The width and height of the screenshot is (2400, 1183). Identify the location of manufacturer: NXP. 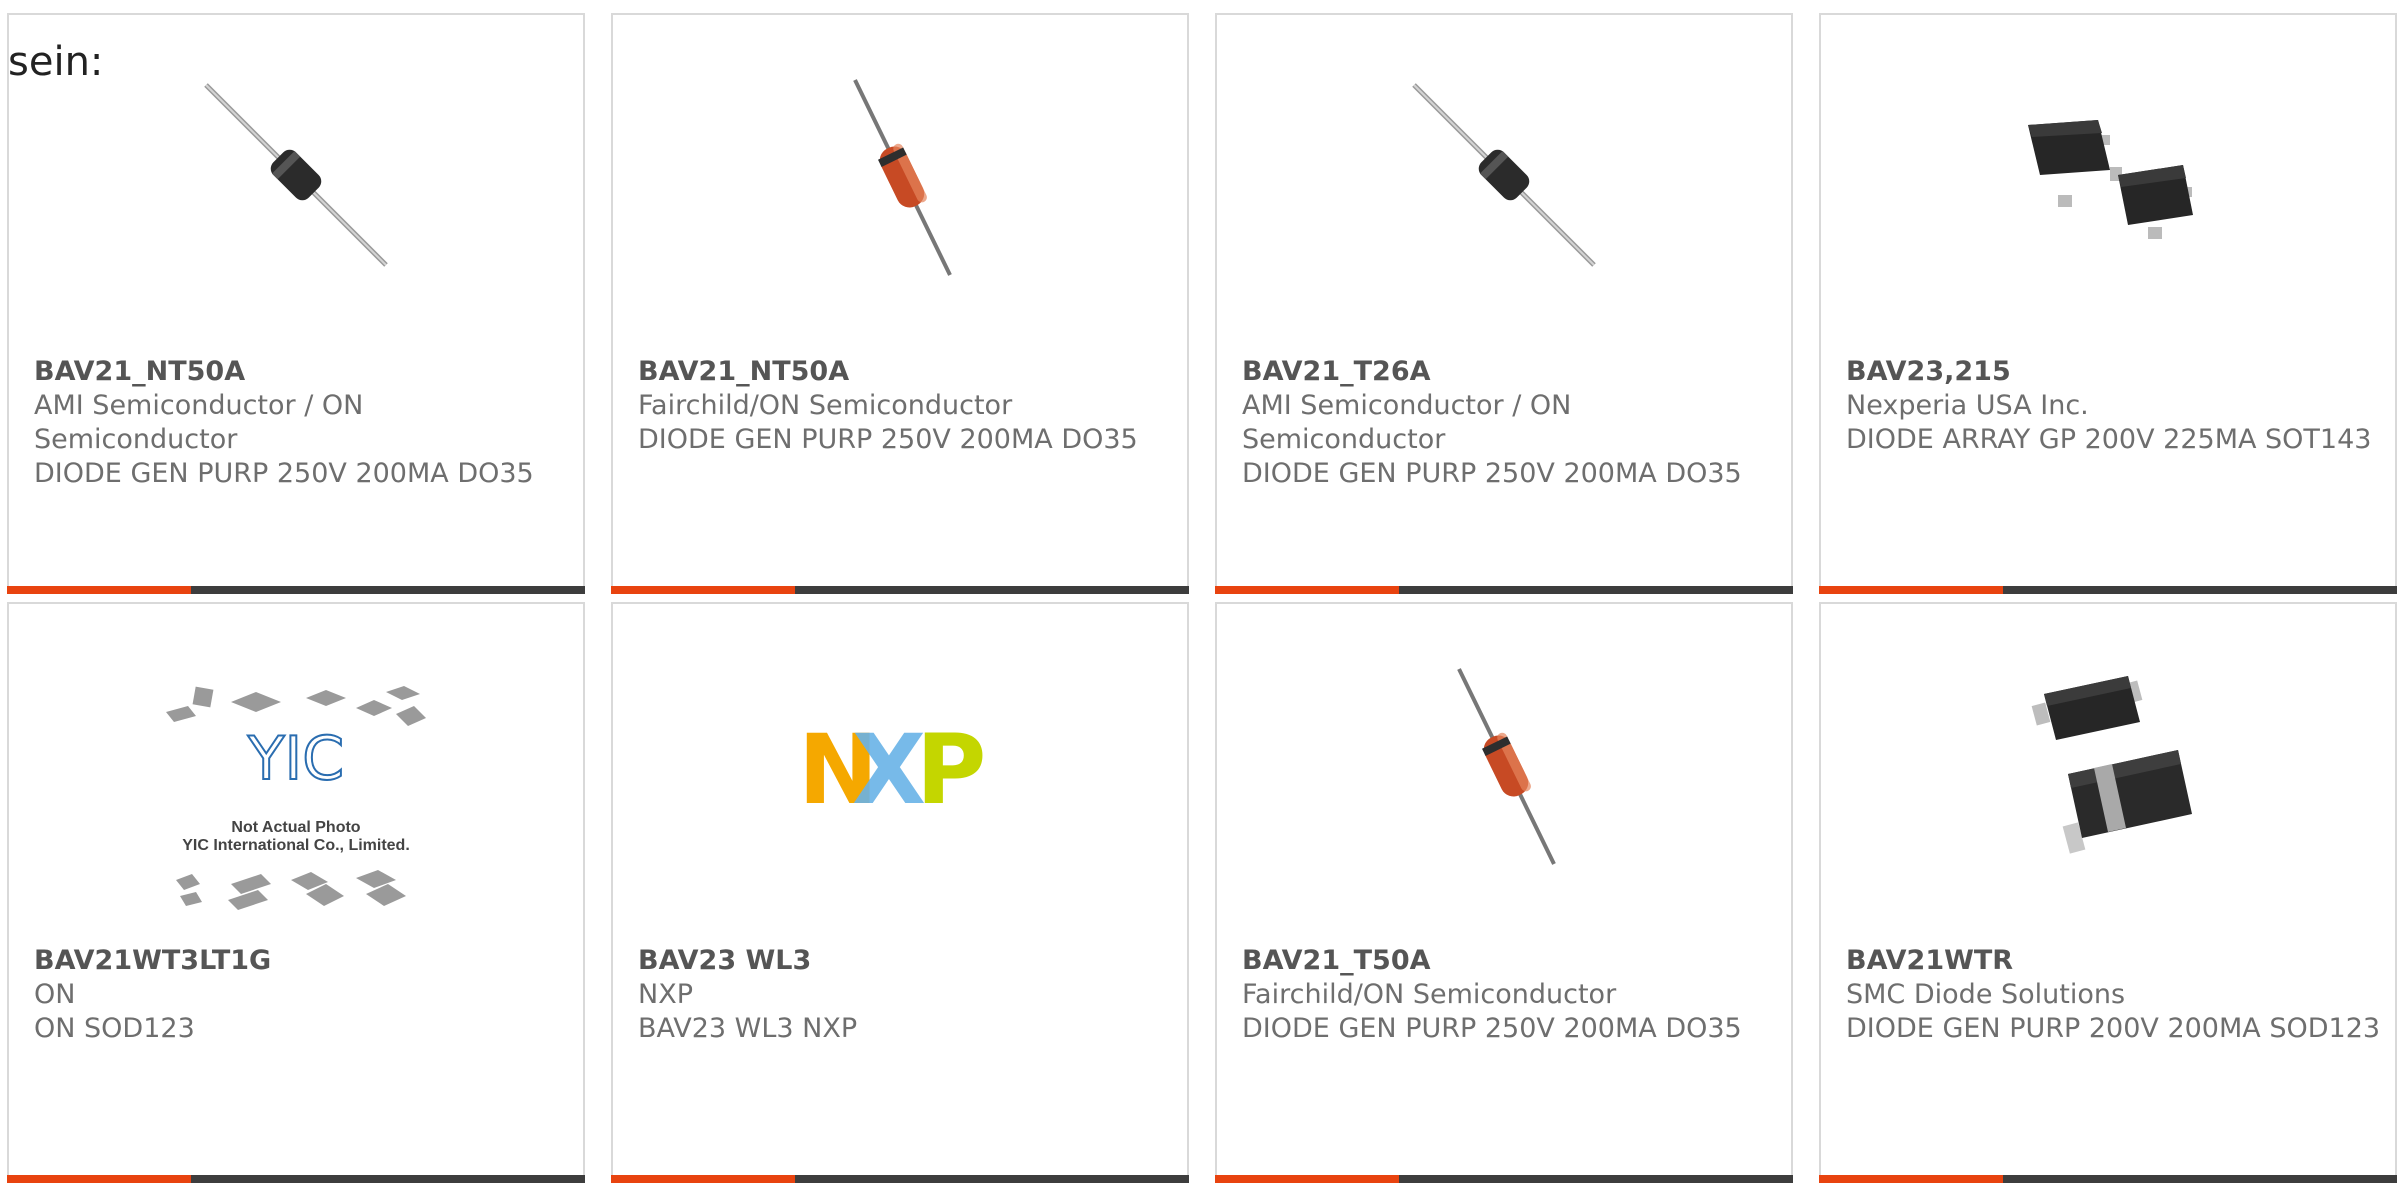
(665, 994).